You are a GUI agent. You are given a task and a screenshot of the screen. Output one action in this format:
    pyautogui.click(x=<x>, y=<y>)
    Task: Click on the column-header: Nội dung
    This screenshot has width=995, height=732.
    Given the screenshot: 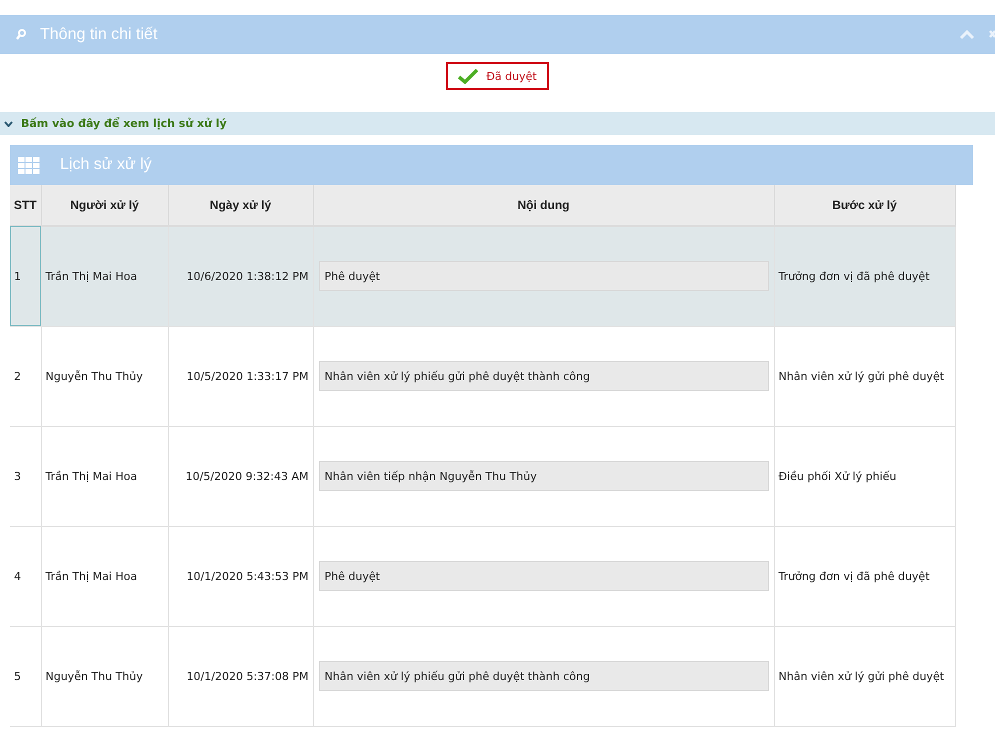 What is the action you would take?
    pyautogui.click(x=543, y=205)
    